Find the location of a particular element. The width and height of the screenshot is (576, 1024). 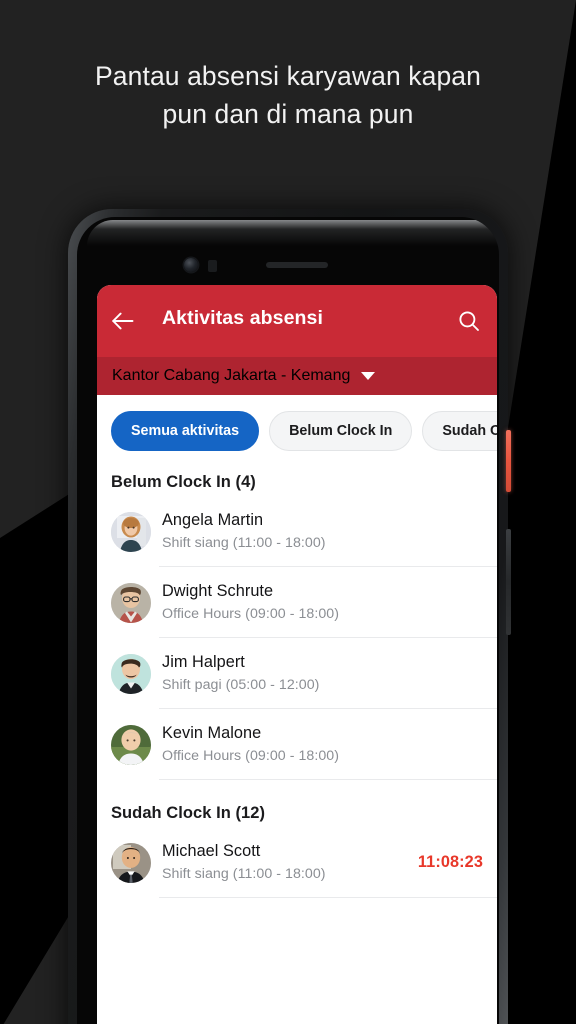

app-bar: Aktivitas absensi is located at coordinates (297, 321).